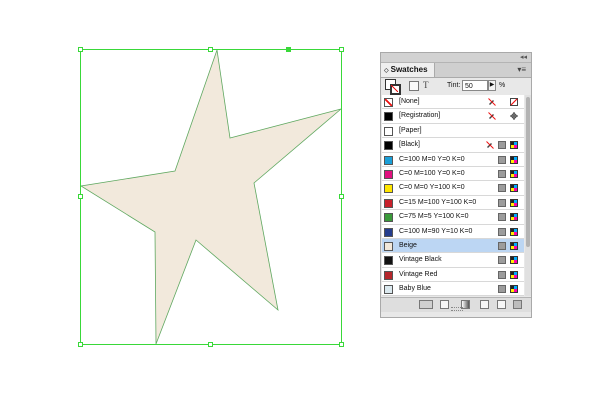 This screenshot has width=600, height=414. What do you see at coordinates (453, 289) in the screenshot?
I see `swatch-row: Baby Blue` at bounding box center [453, 289].